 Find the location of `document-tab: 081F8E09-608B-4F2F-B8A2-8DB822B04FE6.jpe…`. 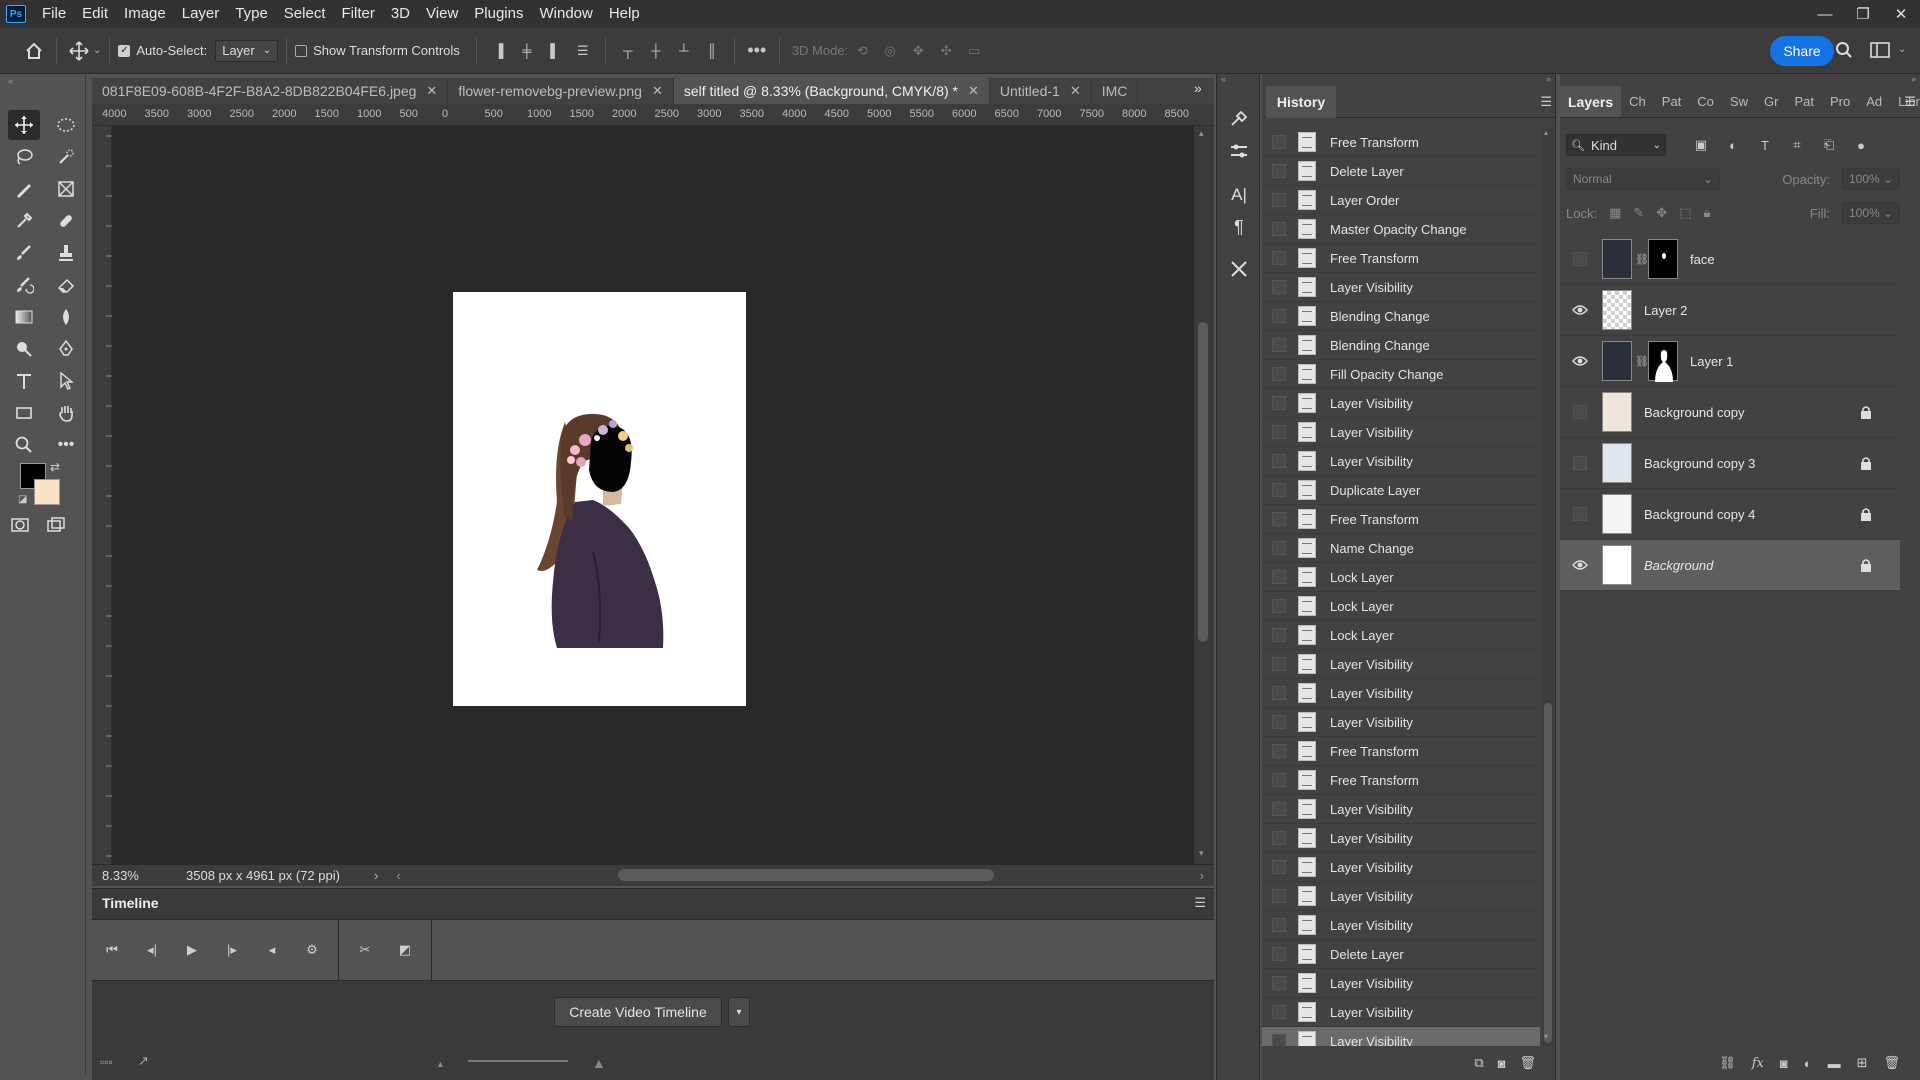

document-tab: 081F8E09-608B-4F2F-B8A2-8DB822B04FE6.jpe… is located at coordinates (270, 91).